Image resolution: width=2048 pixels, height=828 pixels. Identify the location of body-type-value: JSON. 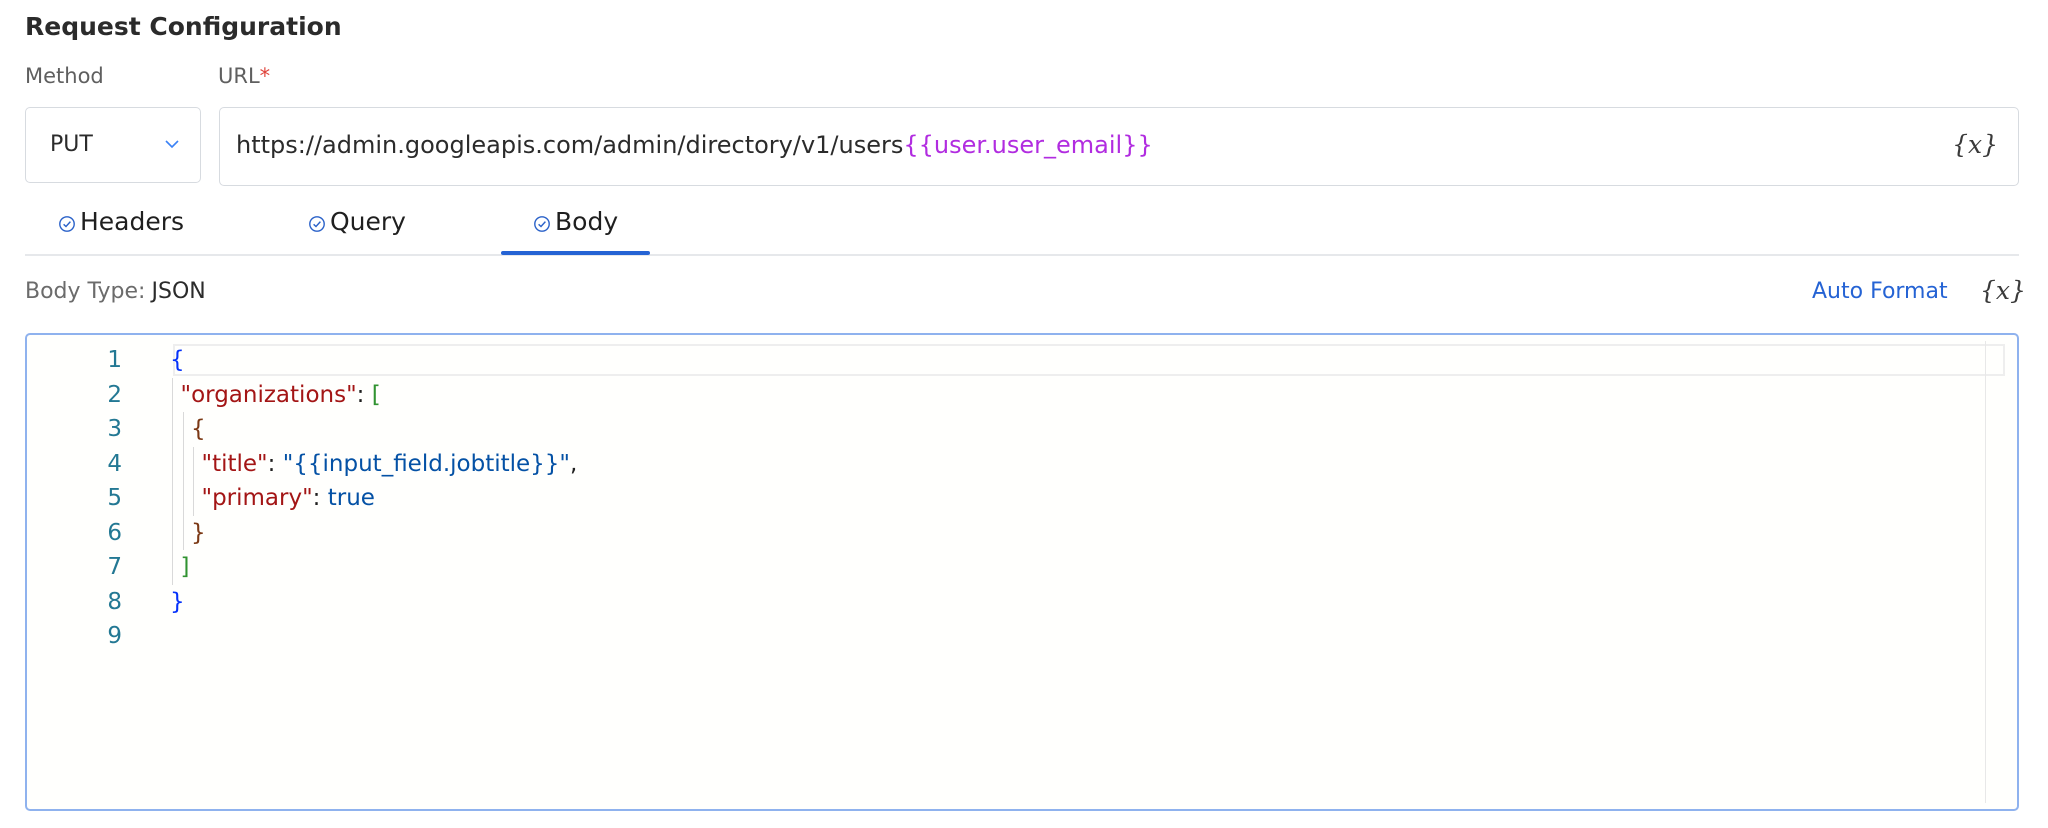
(178, 291).